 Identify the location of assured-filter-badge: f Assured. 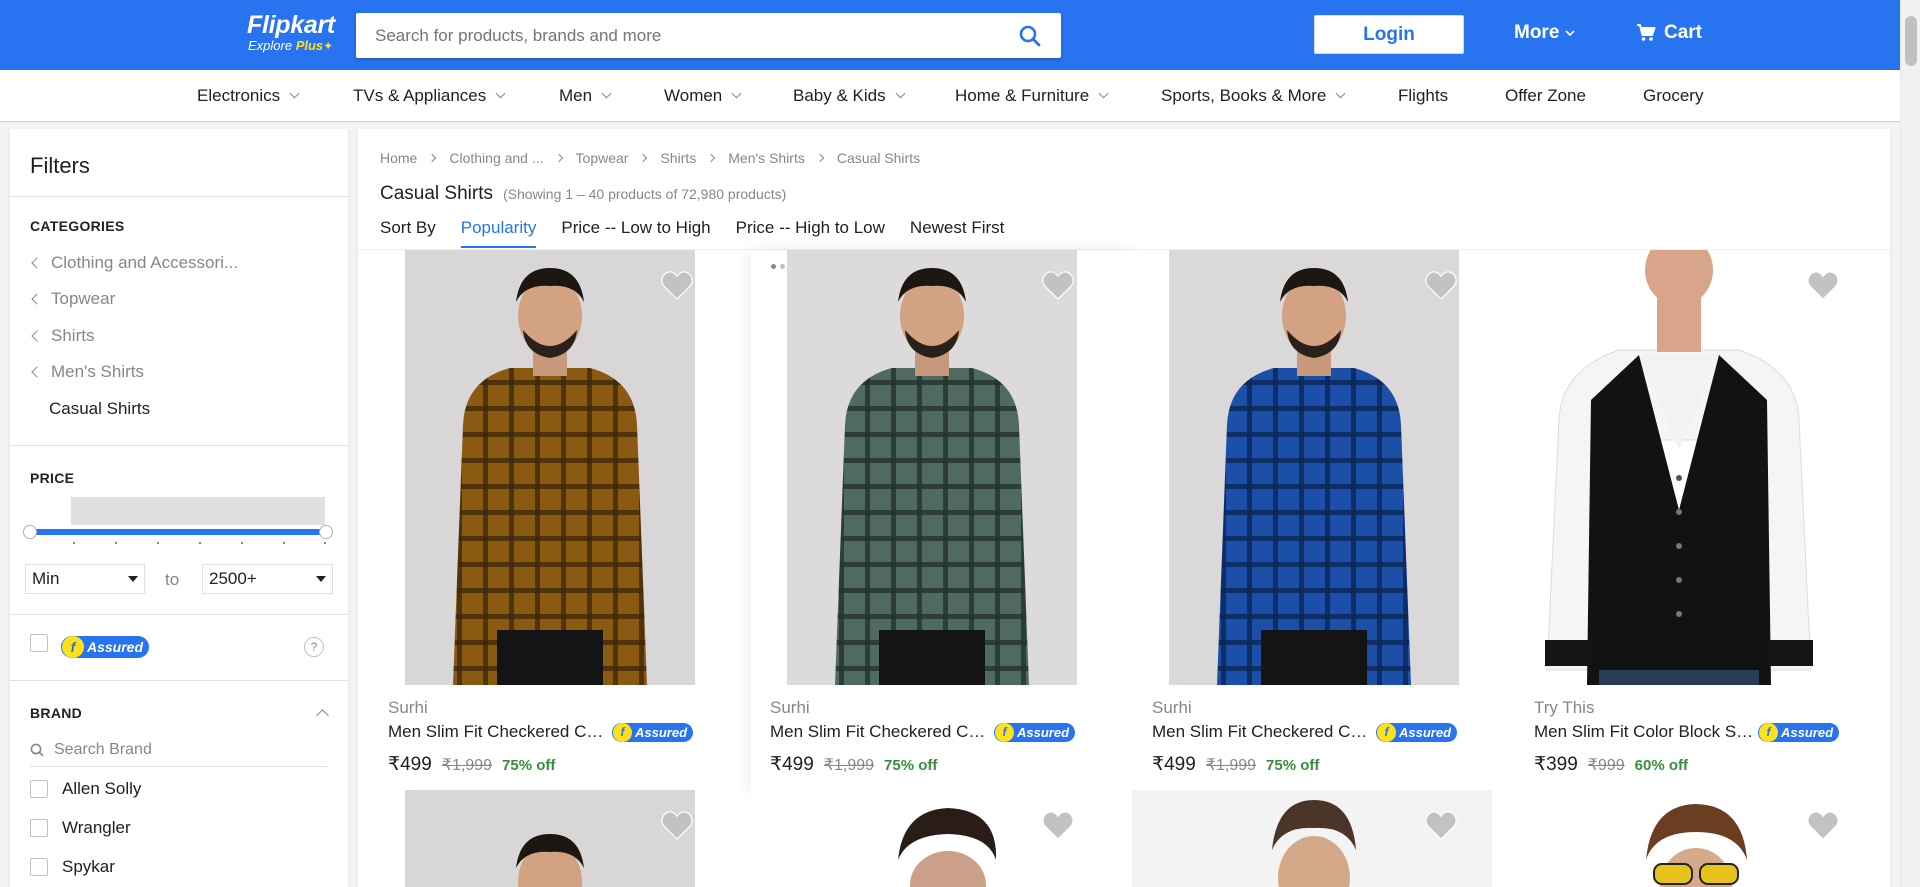
(105, 647).